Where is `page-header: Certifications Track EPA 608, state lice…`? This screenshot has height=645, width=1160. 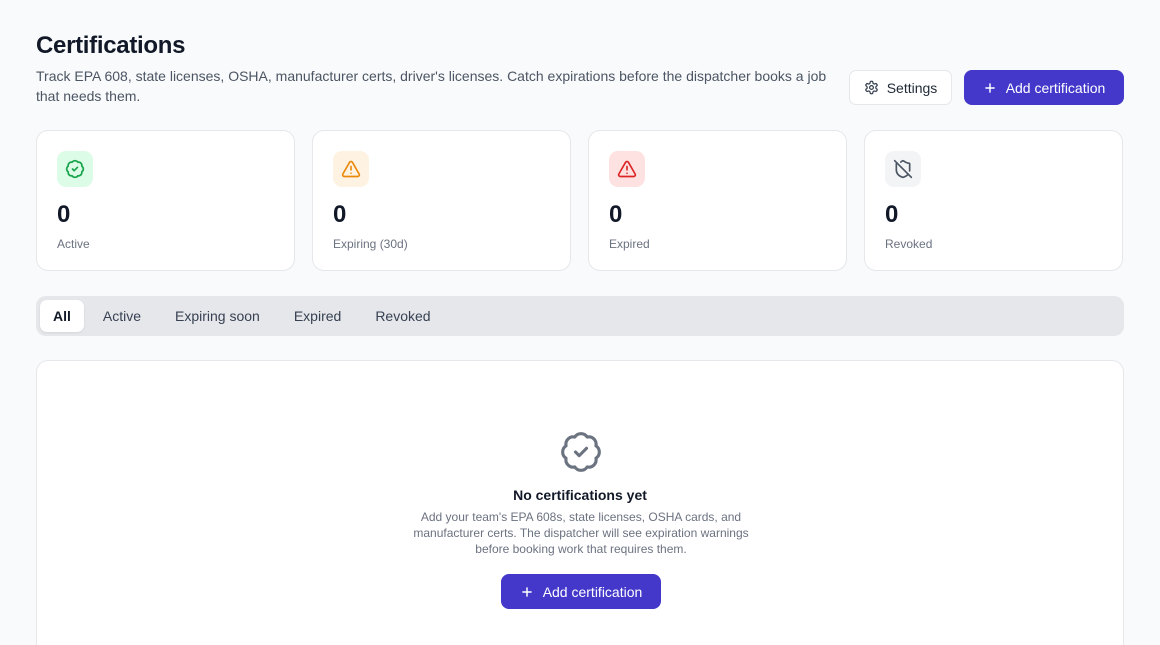 page-header: Certifications Track EPA 608, state lice… is located at coordinates (580, 70).